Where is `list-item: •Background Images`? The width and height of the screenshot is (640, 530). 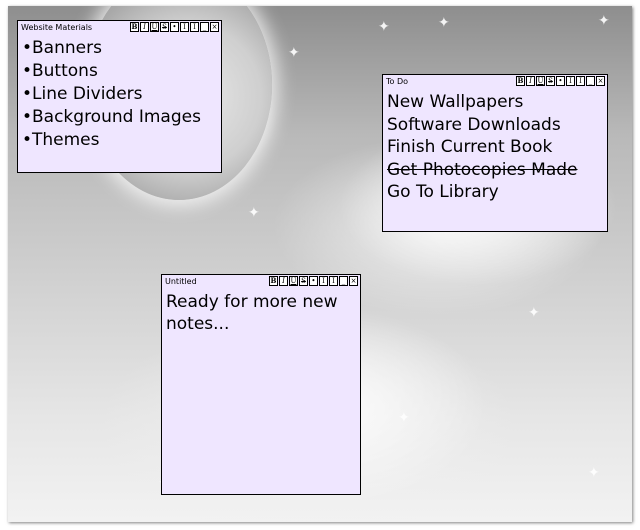
list-item: •Background Images is located at coordinates (111, 117).